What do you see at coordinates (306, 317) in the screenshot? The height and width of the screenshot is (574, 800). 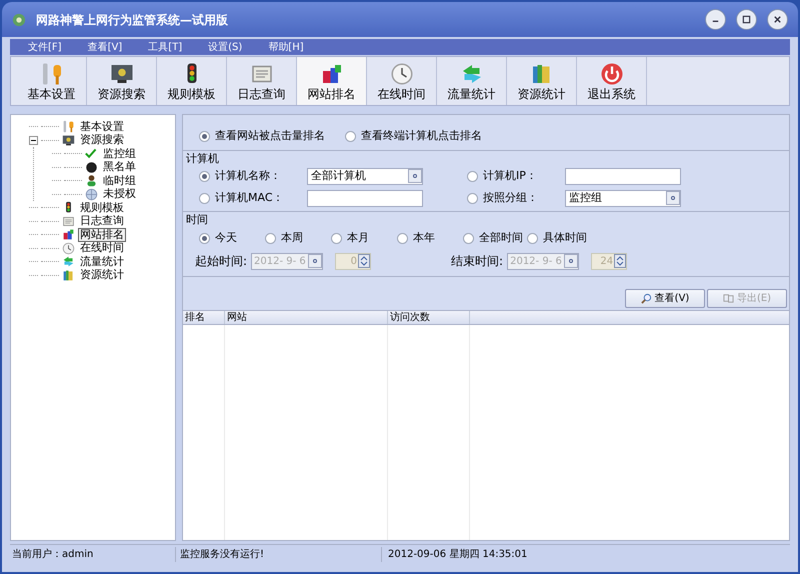 I see `column-header: 网站` at bounding box center [306, 317].